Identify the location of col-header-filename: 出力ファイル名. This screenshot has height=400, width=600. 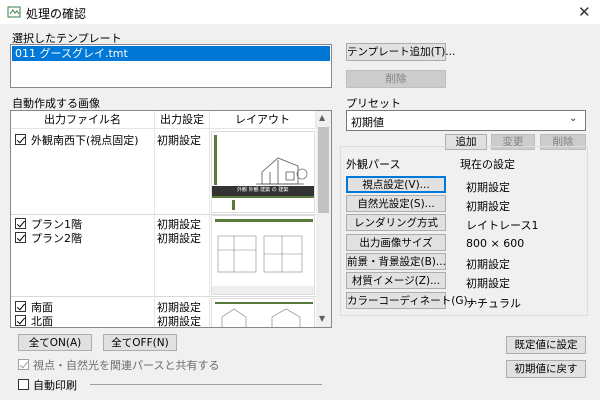
(83, 120).